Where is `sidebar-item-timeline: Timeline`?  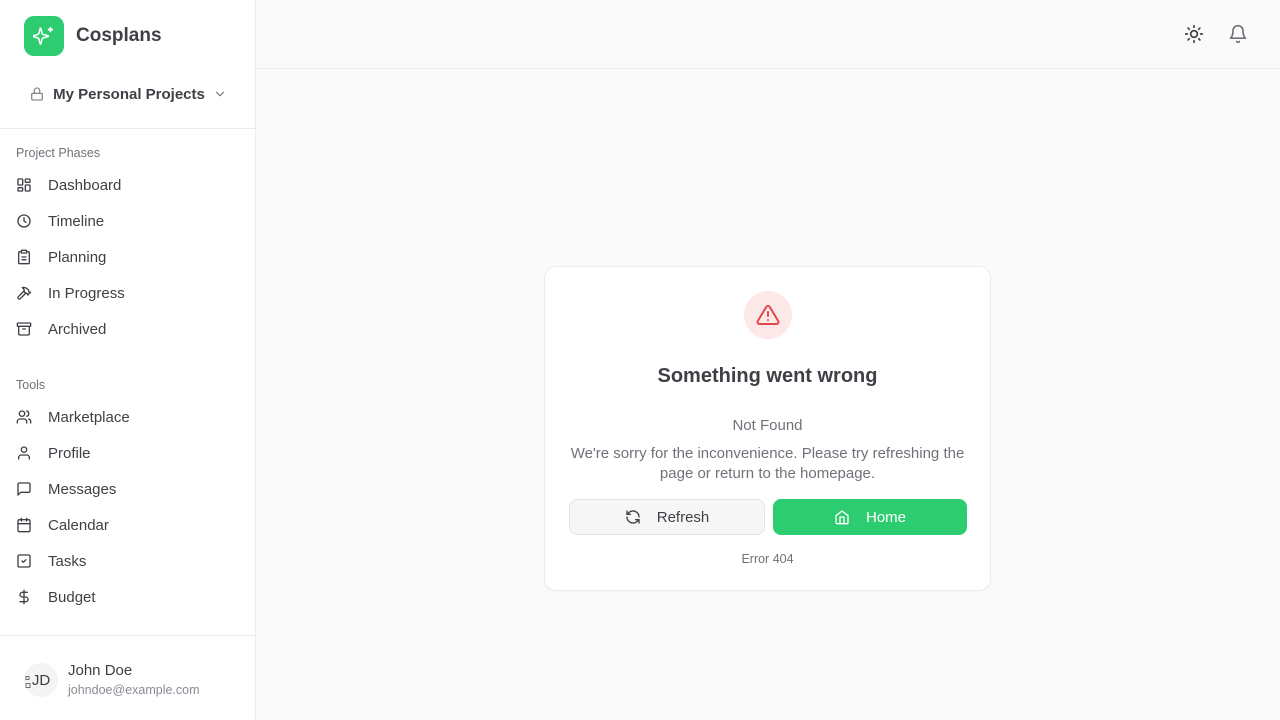 sidebar-item-timeline: Timeline is located at coordinates (128, 221).